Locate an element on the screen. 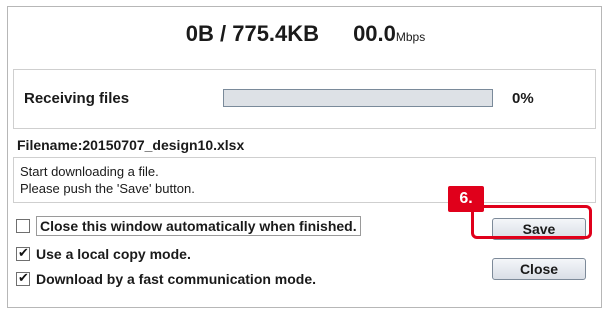 This screenshot has height=314, width=609. save-highlight-box is located at coordinates (531, 222).